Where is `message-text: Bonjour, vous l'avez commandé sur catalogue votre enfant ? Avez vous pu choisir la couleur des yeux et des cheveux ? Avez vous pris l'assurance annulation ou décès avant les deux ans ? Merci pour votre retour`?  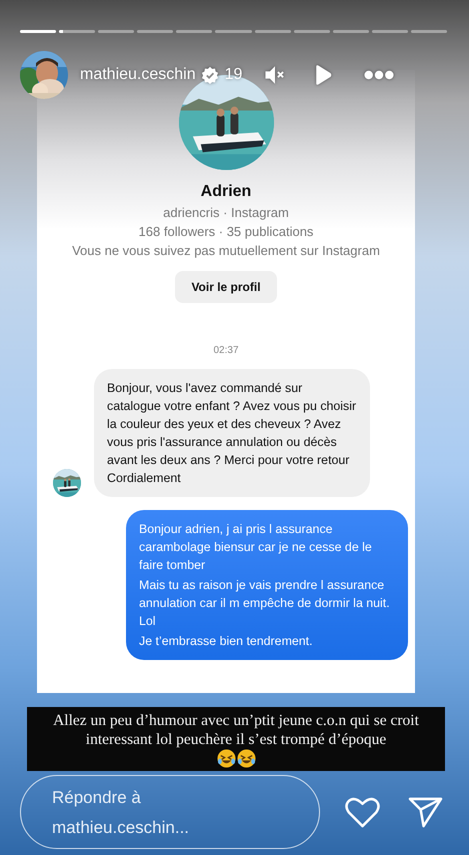 message-text: Bonjour, vous l'avez commandé sur catalogue votre enfant ? Avez vous pu choisir la couleur des yeux et des cheveux ? Avez vous pris l'assurance annulation ou décès avant les deux ans ? Merci pour votre retour is located at coordinates (232, 424).